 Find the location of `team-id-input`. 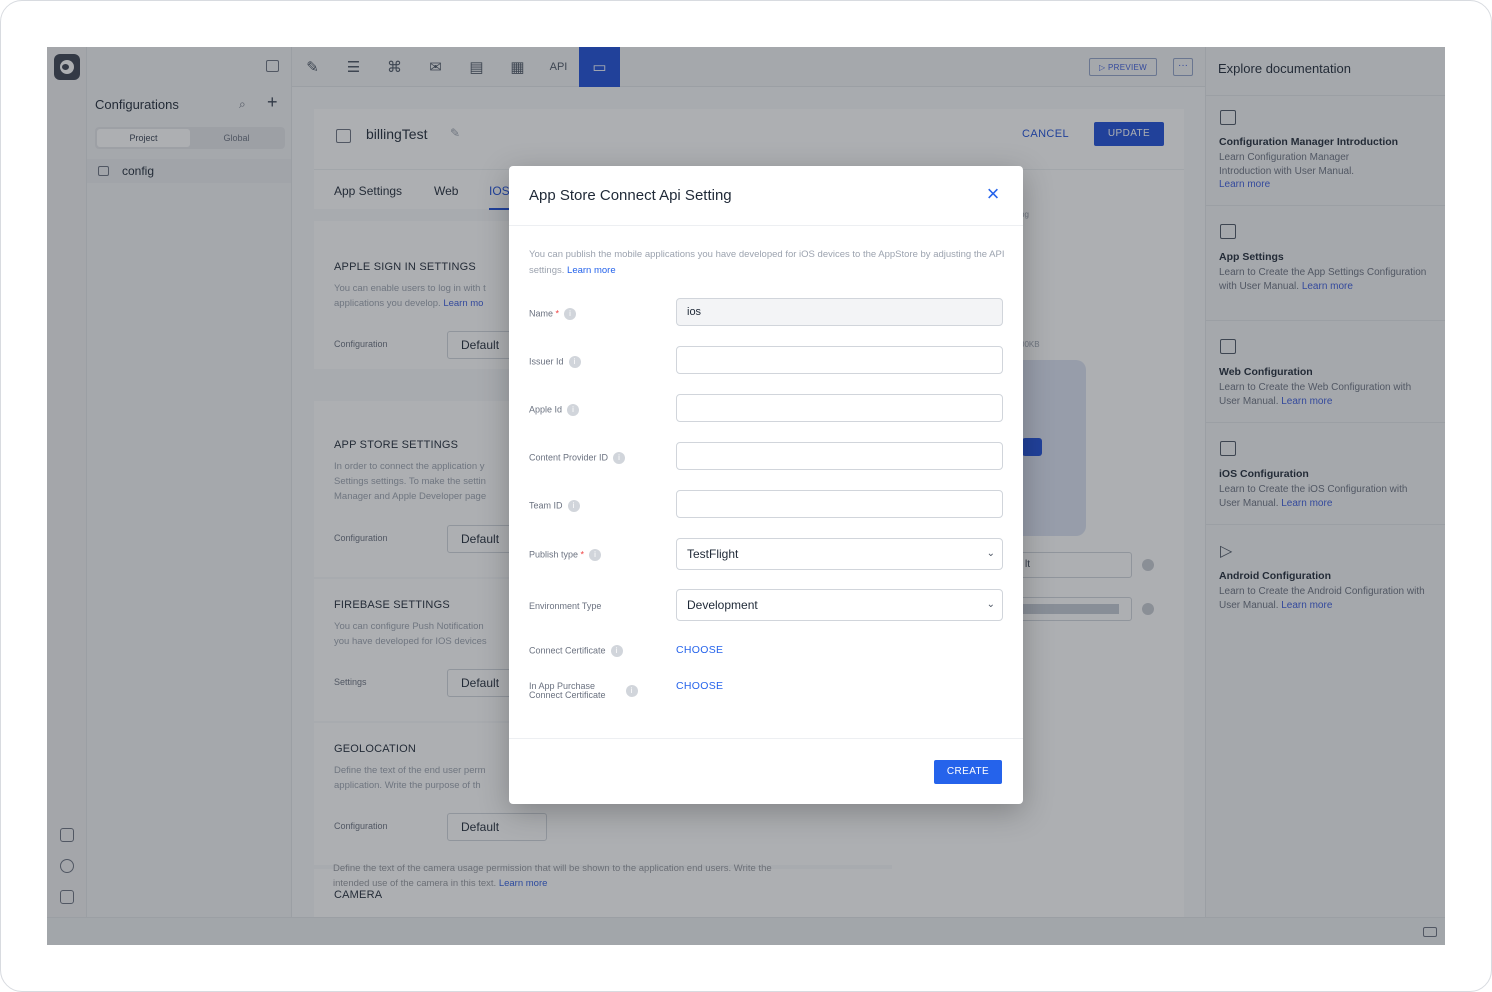

team-id-input is located at coordinates (839, 504).